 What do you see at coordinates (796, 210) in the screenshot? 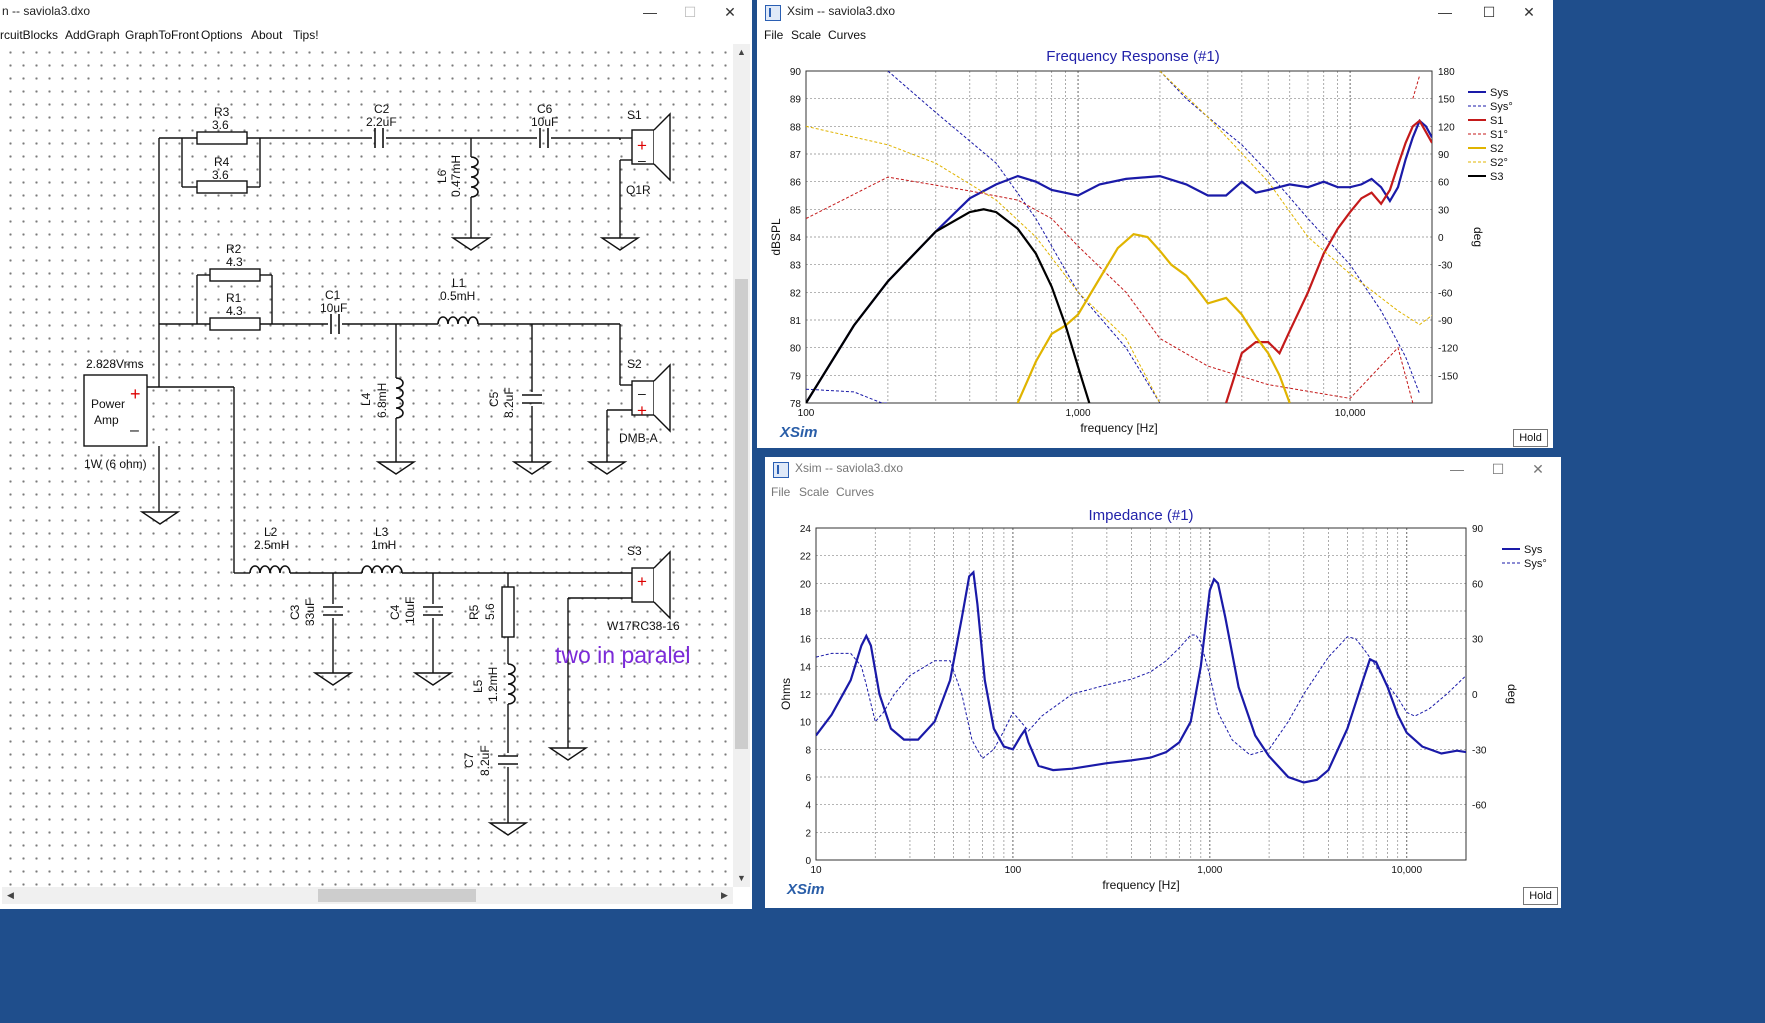
I see `y-tick-label: 85` at bounding box center [796, 210].